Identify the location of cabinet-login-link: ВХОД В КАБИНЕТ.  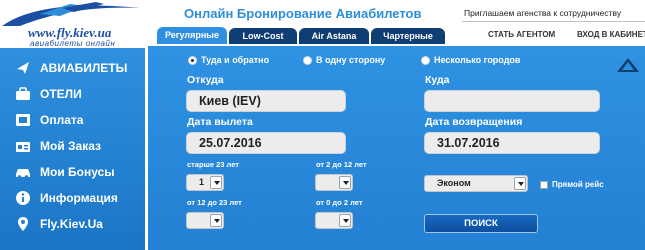
(611, 34).